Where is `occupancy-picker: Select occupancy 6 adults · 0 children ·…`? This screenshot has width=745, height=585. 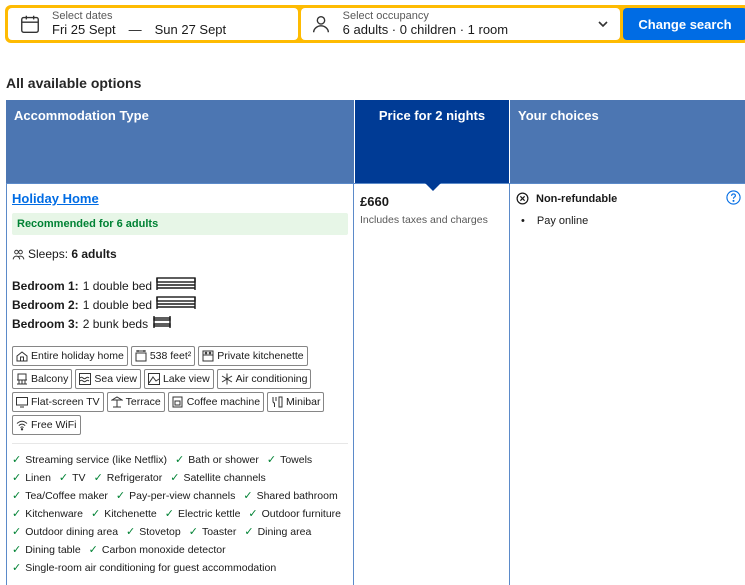 occupancy-picker: Select occupancy 6 adults · 0 children ·… is located at coordinates (460, 24).